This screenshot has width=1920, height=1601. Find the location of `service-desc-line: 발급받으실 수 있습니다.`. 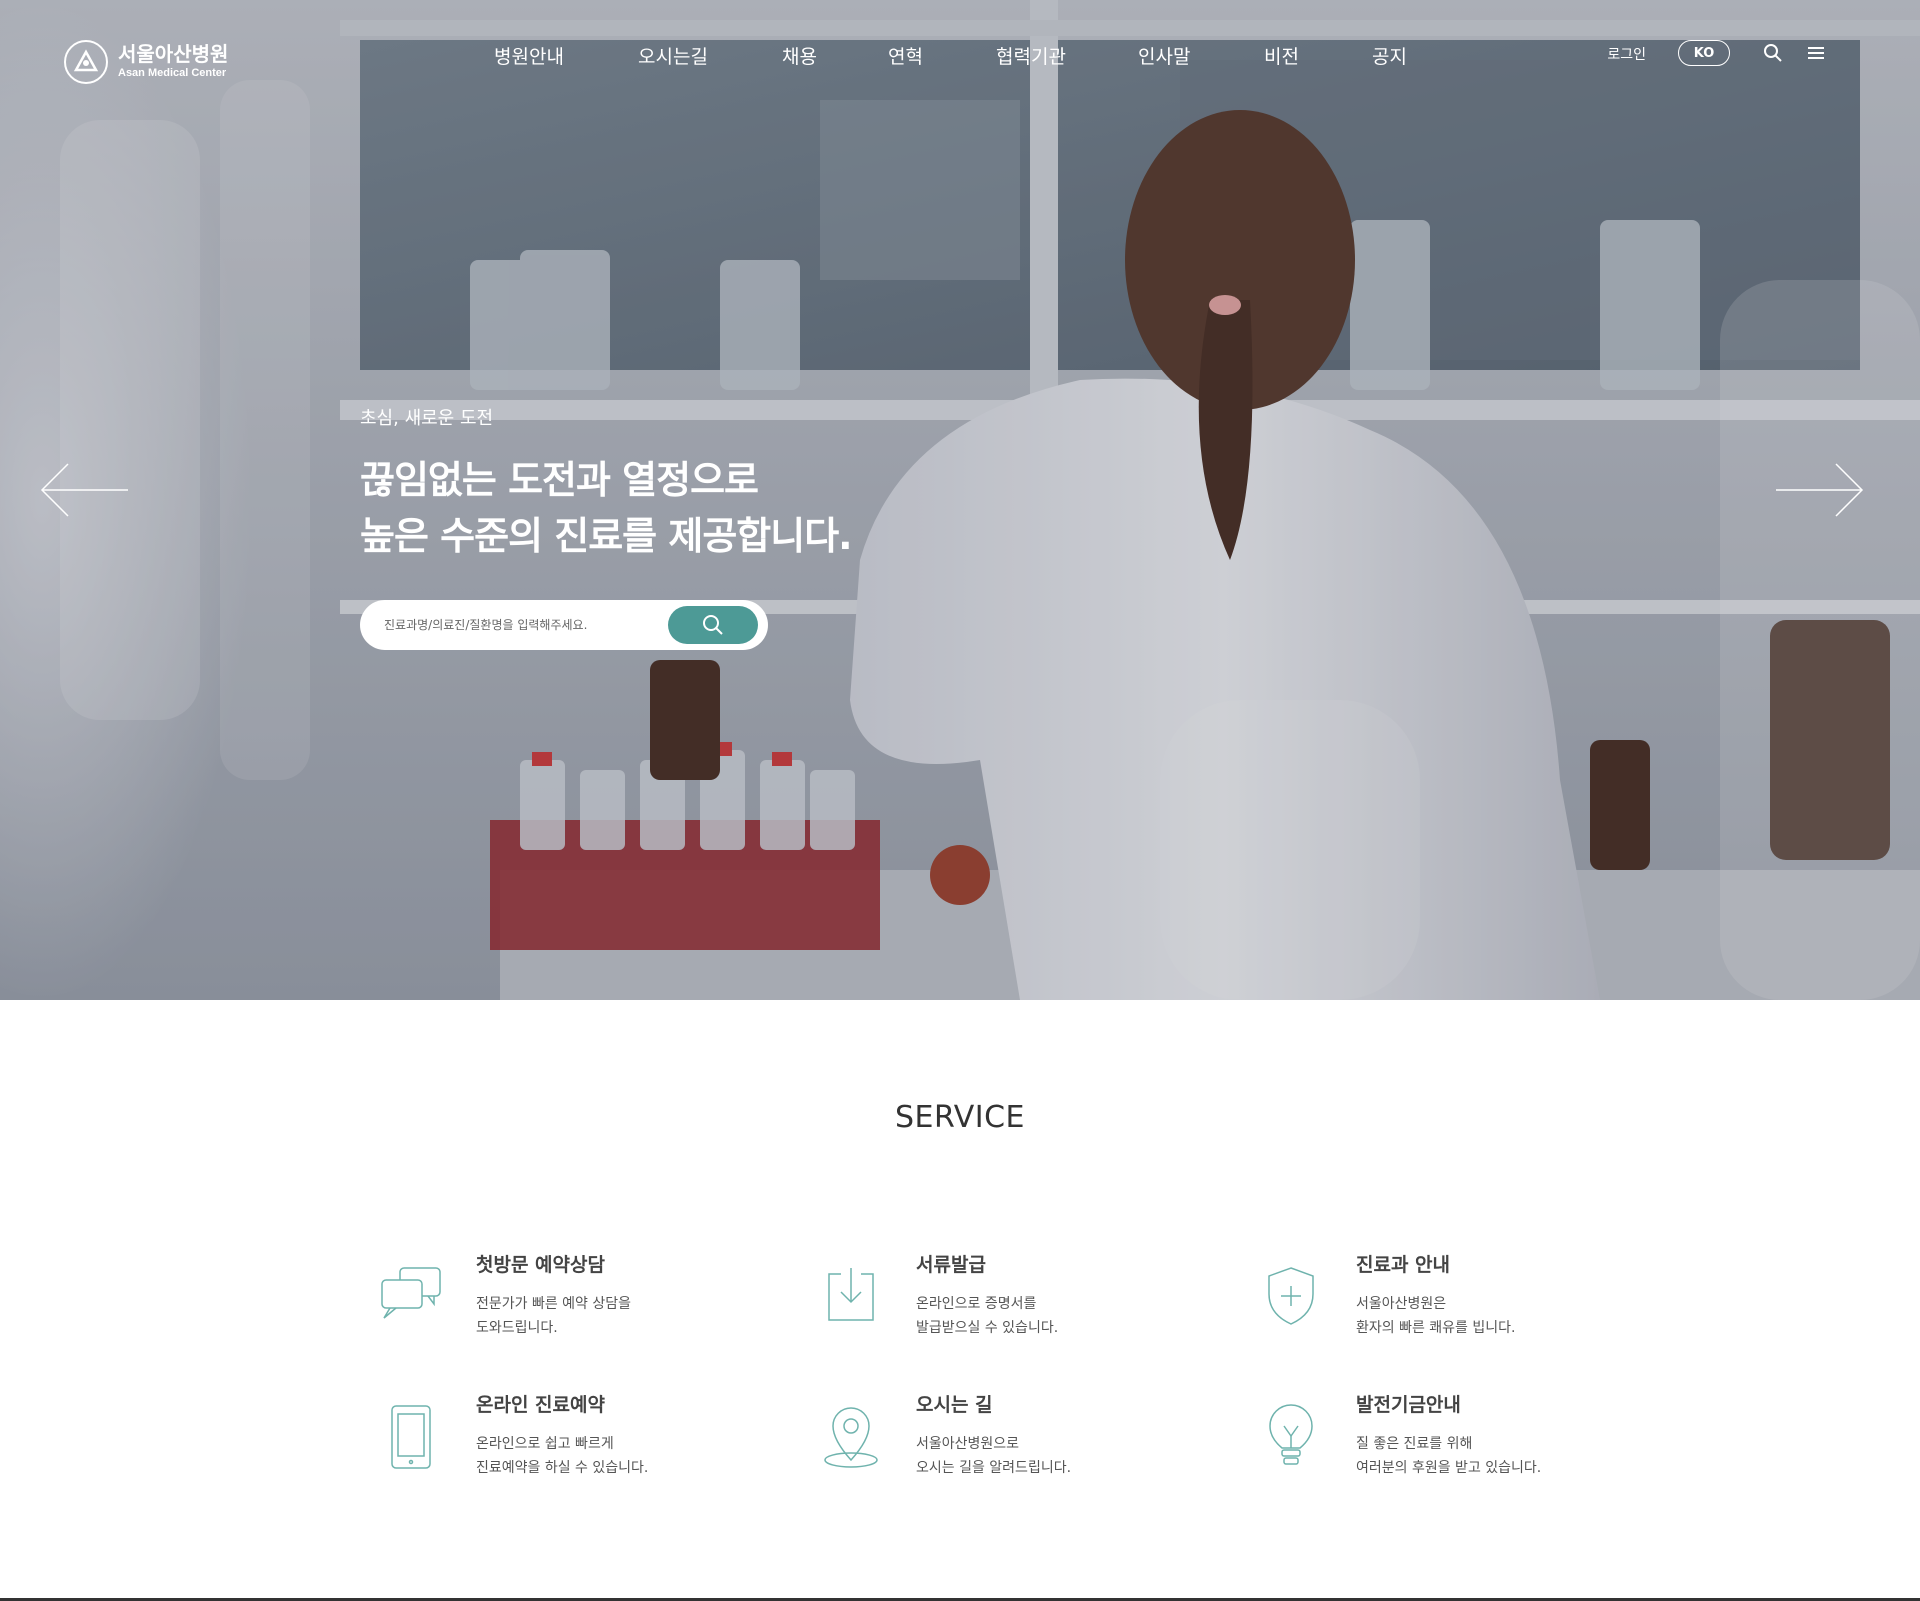

service-desc-line: 발급받으실 수 있습니다. is located at coordinates (987, 1328).